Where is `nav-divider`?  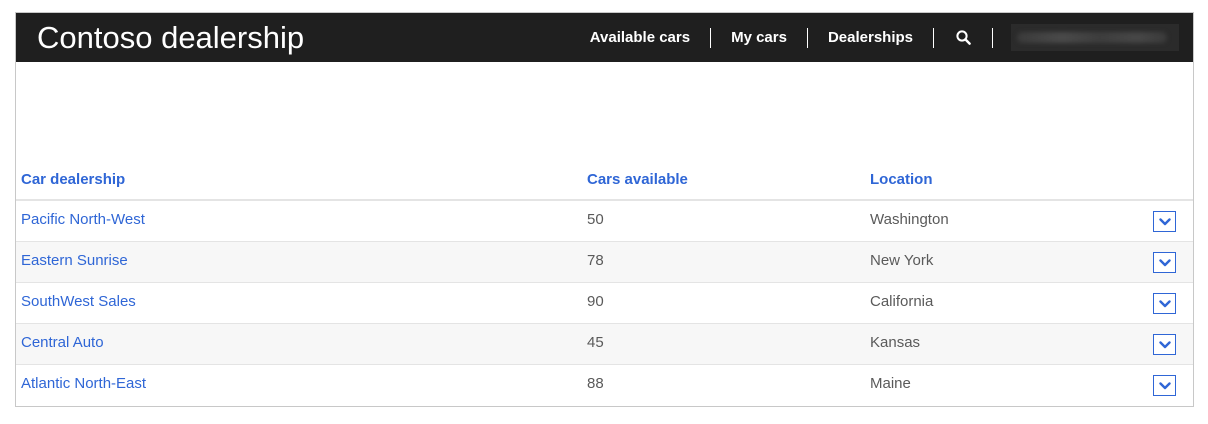 nav-divider is located at coordinates (992, 37).